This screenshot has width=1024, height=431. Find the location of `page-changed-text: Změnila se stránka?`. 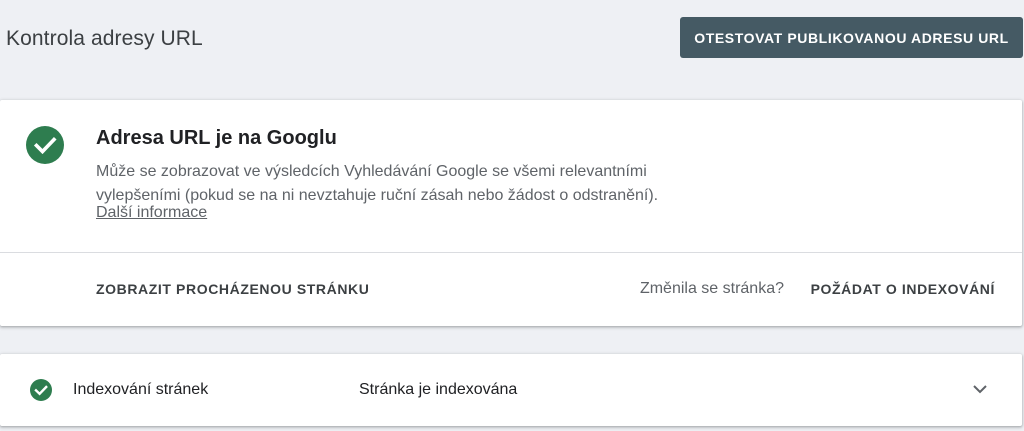

page-changed-text: Změnila se stránka? is located at coordinates (711, 288).